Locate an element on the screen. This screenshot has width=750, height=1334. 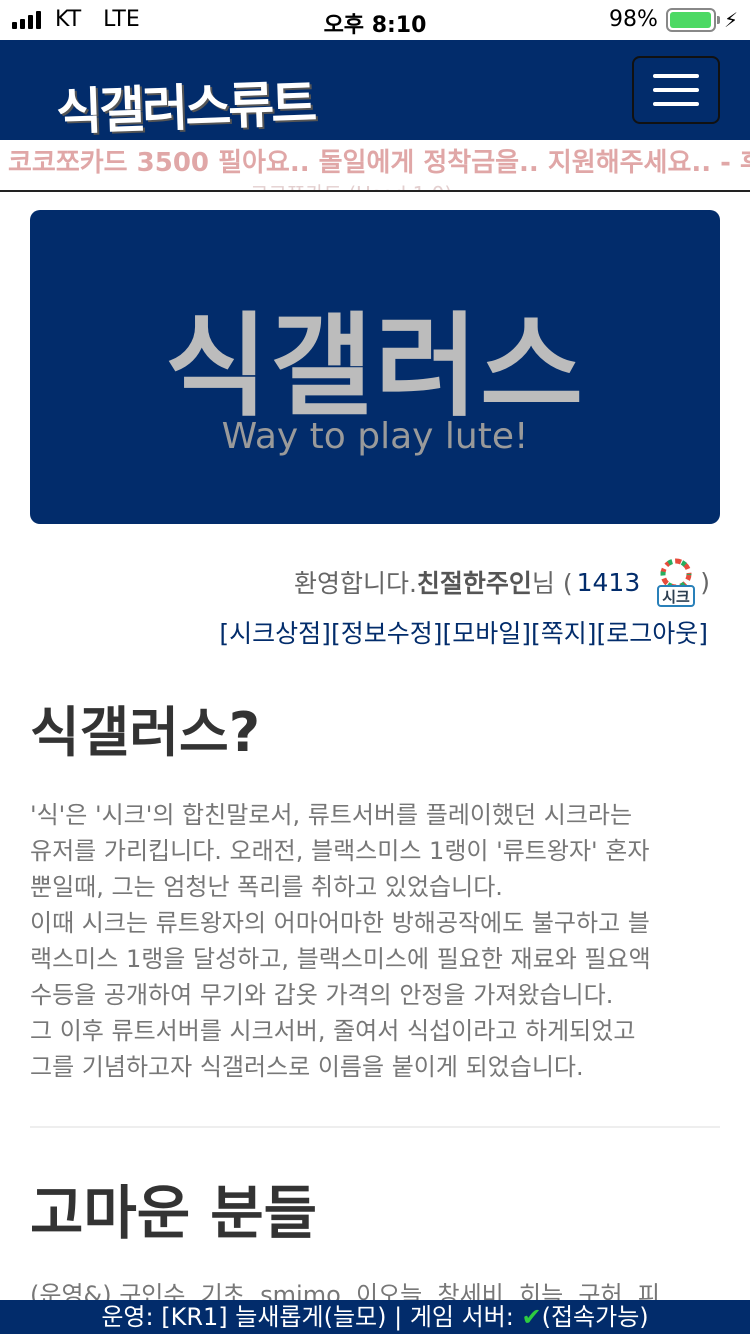
shop-link: [시크상점] is located at coordinates (275, 633).